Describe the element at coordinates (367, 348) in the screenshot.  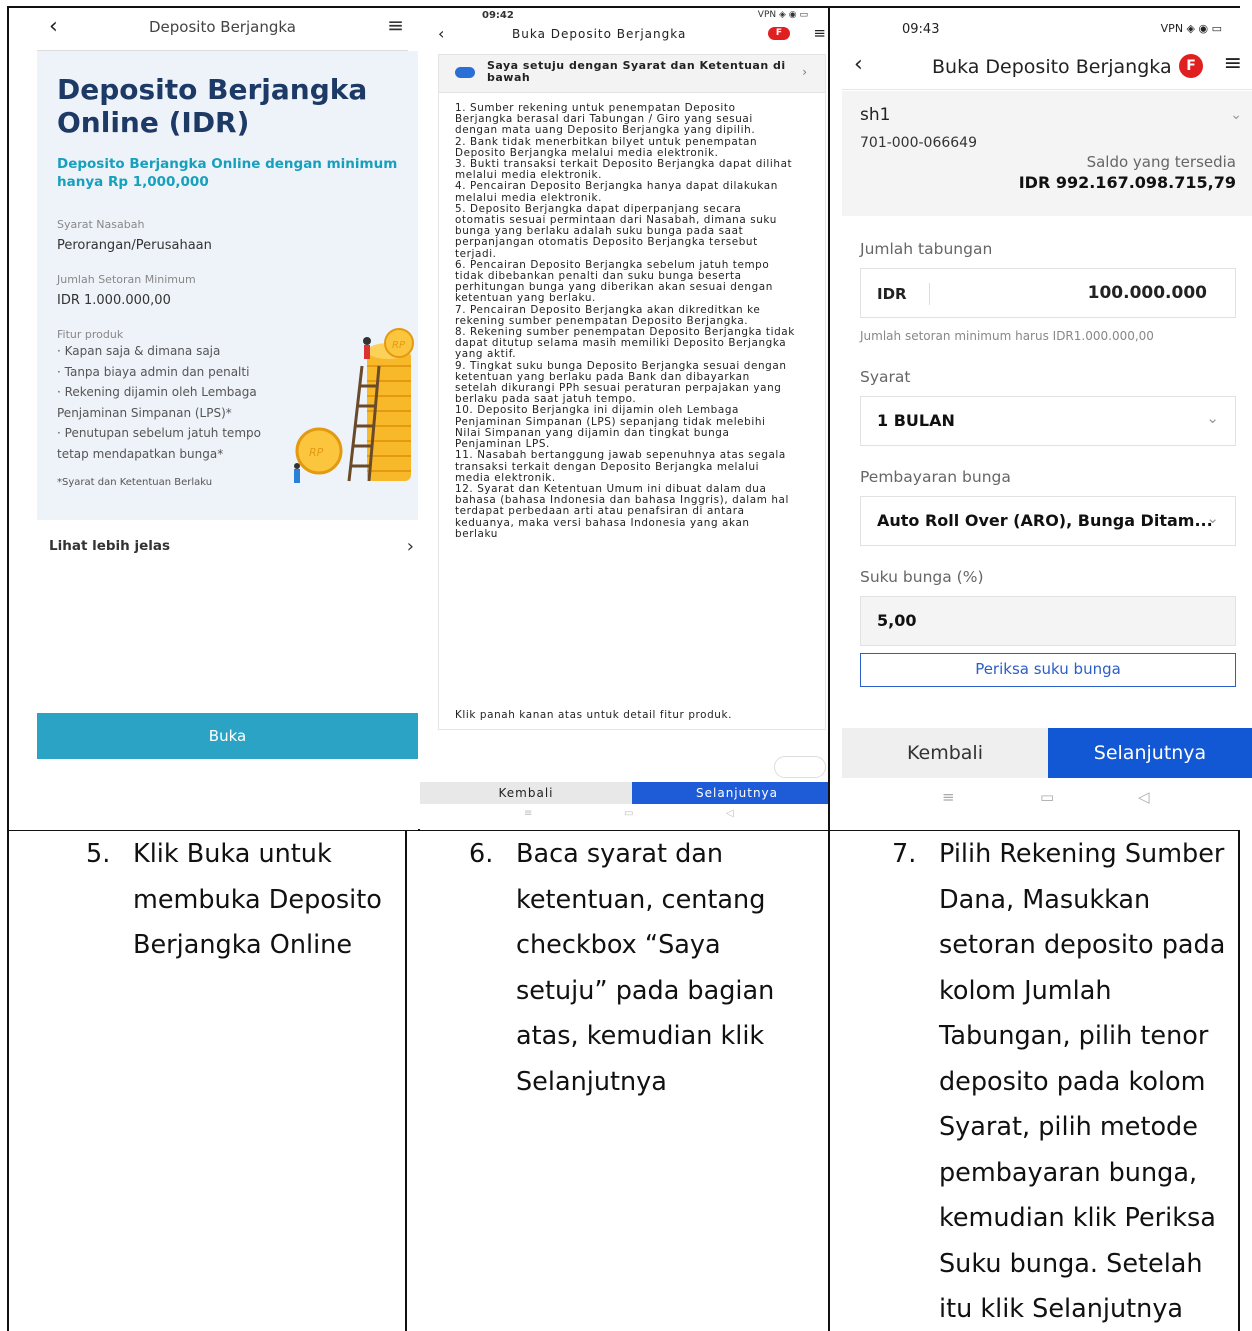
I see `person-icon` at that location.